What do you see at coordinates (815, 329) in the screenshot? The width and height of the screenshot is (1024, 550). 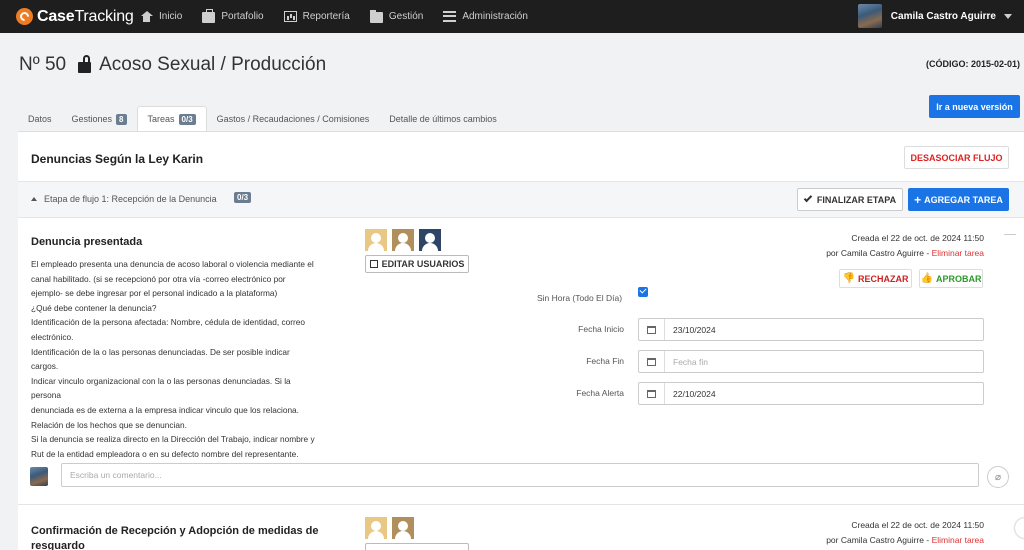 I see `start-date-input` at bounding box center [815, 329].